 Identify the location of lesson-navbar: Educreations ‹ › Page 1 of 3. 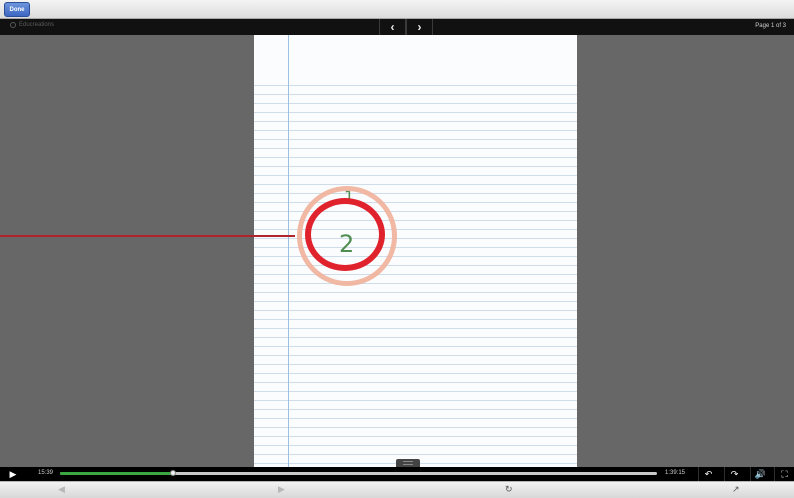
(397, 27).